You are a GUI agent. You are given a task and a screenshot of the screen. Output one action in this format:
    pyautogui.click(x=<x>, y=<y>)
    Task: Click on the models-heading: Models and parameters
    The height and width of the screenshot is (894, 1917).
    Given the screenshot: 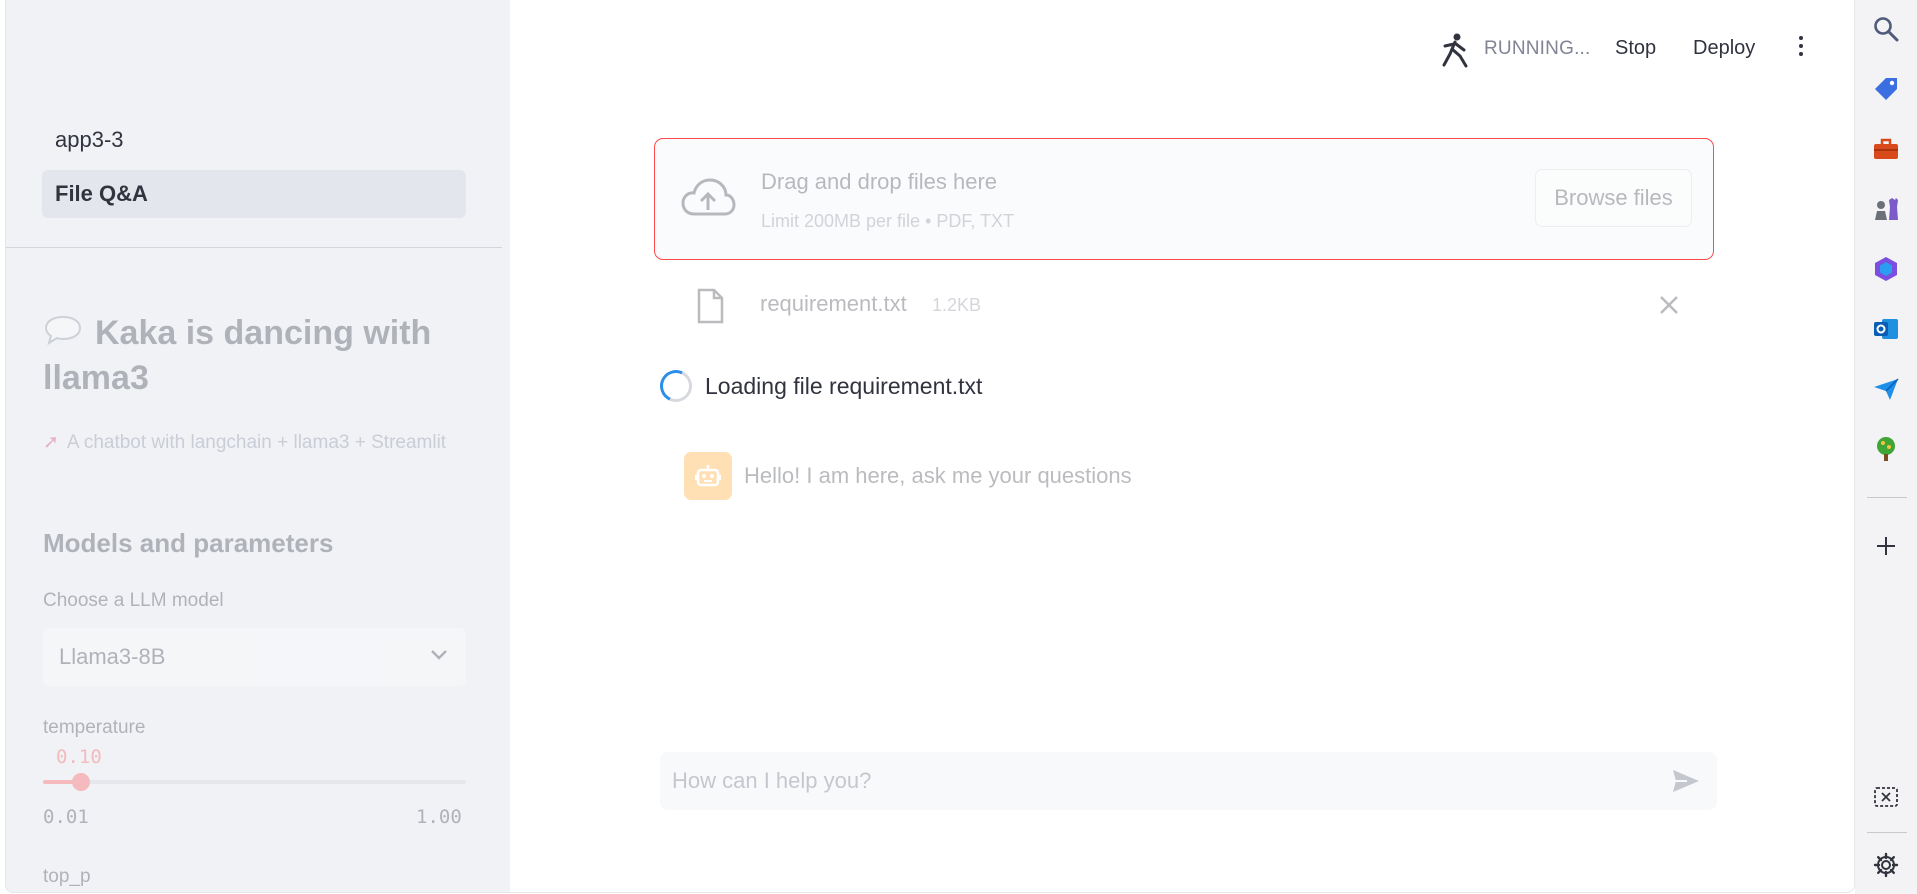 What is the action you would take?
    pyautogui.click(x=188, y=543)
    